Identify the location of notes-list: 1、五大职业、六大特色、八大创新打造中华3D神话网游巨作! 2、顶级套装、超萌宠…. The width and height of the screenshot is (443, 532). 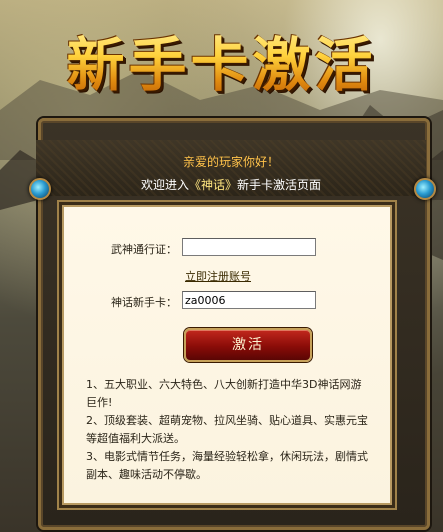
(228, 430).